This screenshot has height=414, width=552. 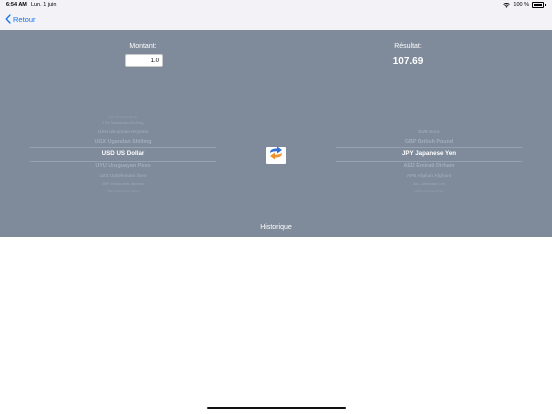 I want to click on back-button: Retour, so click(x=20, y=19).